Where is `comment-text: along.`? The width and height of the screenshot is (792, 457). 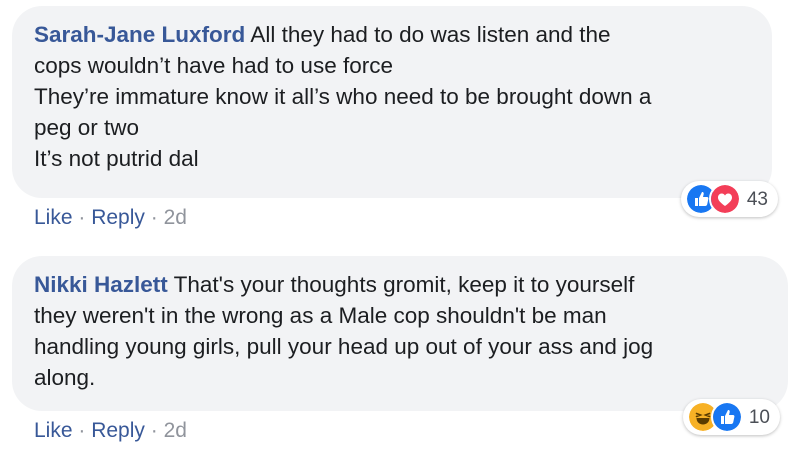 comment-text: along. is located at coordinates (65, 377).